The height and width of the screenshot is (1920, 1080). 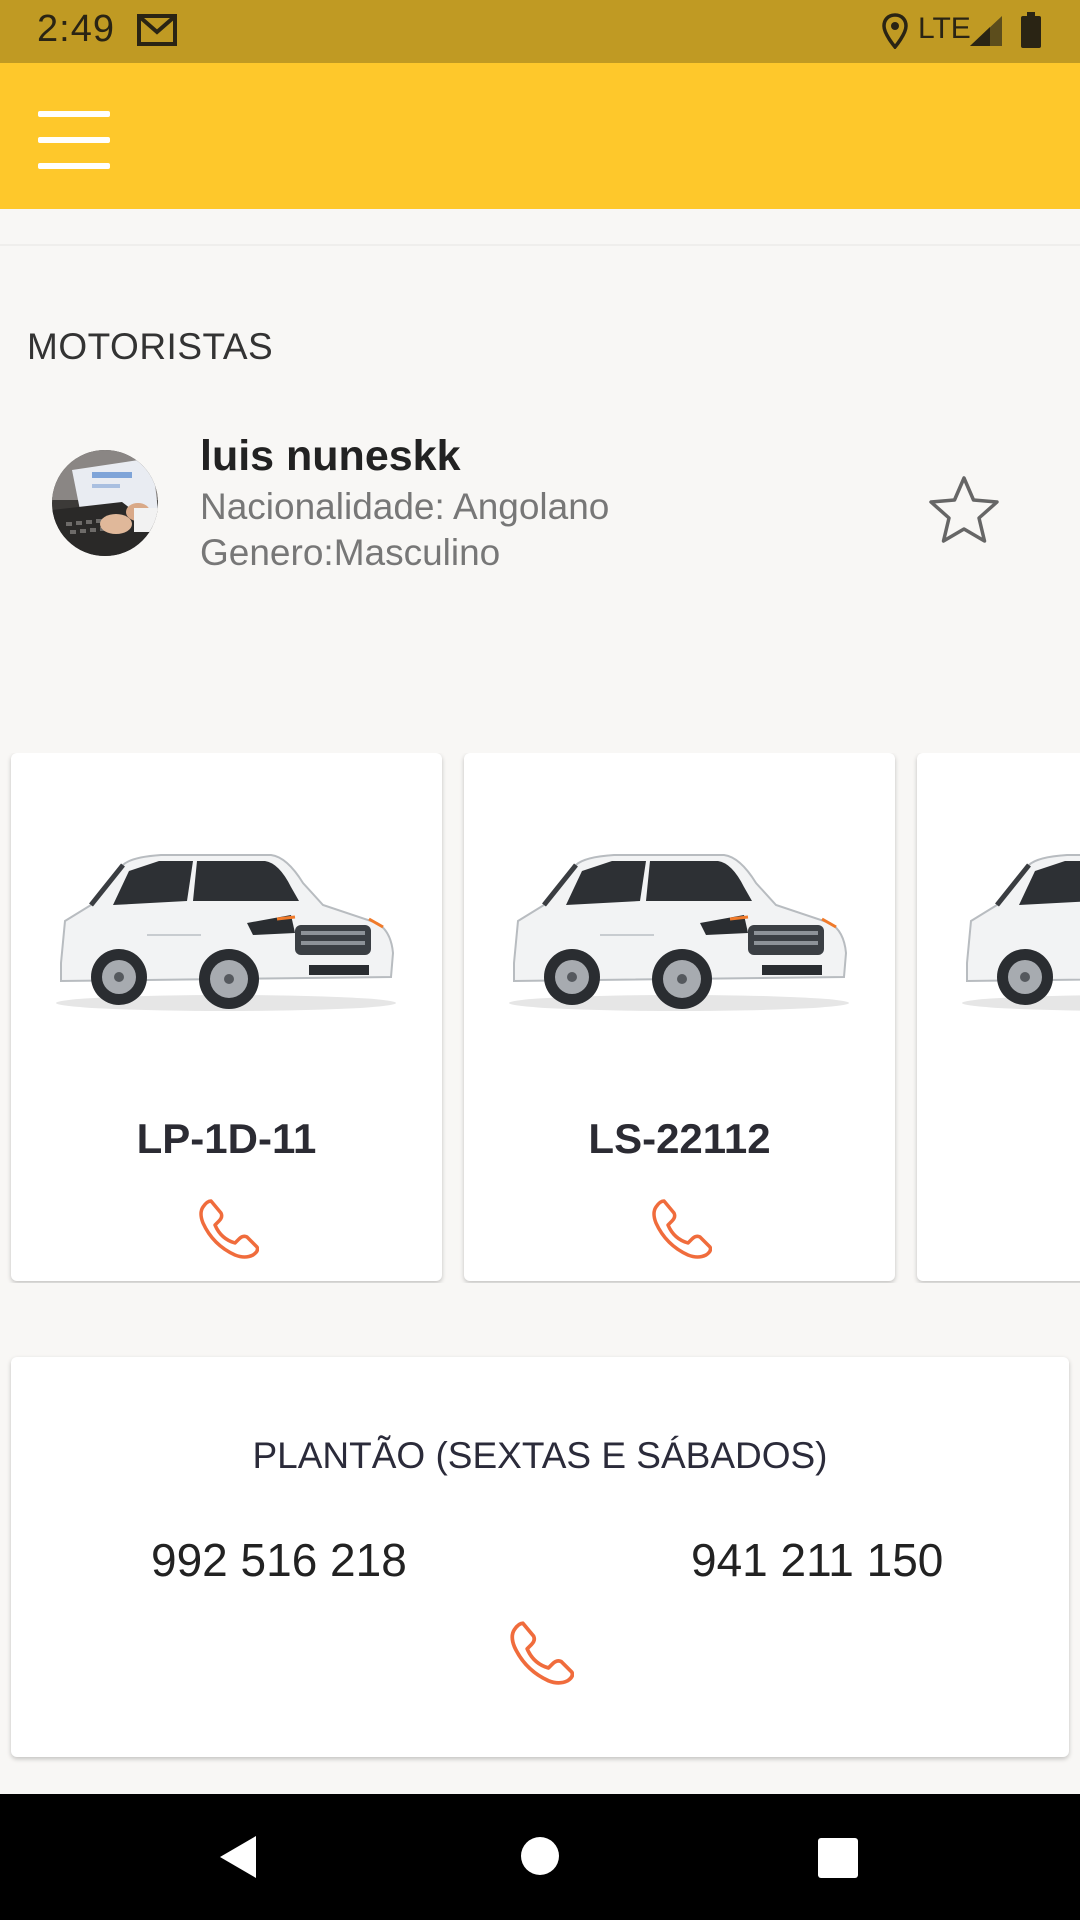 I want to click on car-card: LA, so click(x=998, y=1017).